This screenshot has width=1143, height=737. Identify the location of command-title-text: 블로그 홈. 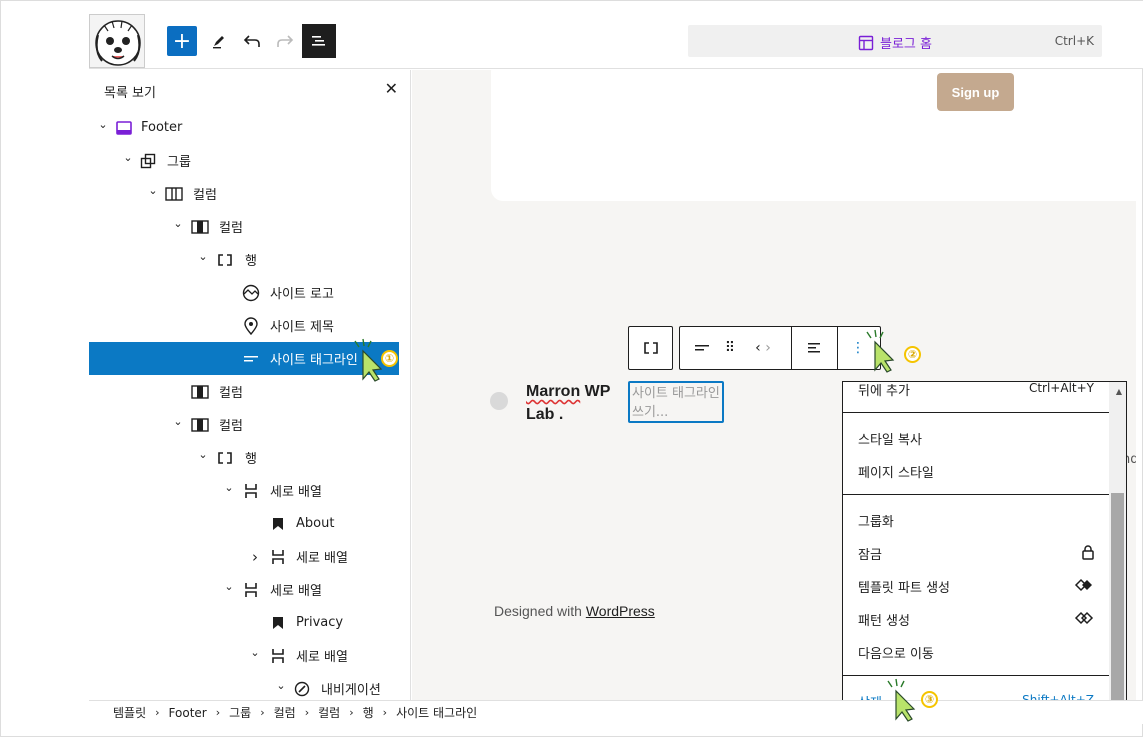
(906, 44).